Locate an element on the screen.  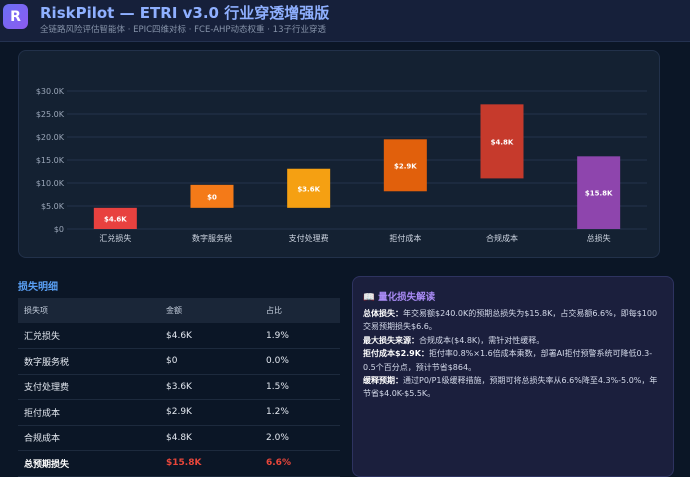
x-category-label: 支付处理费 is located at coordinates (309, 238).